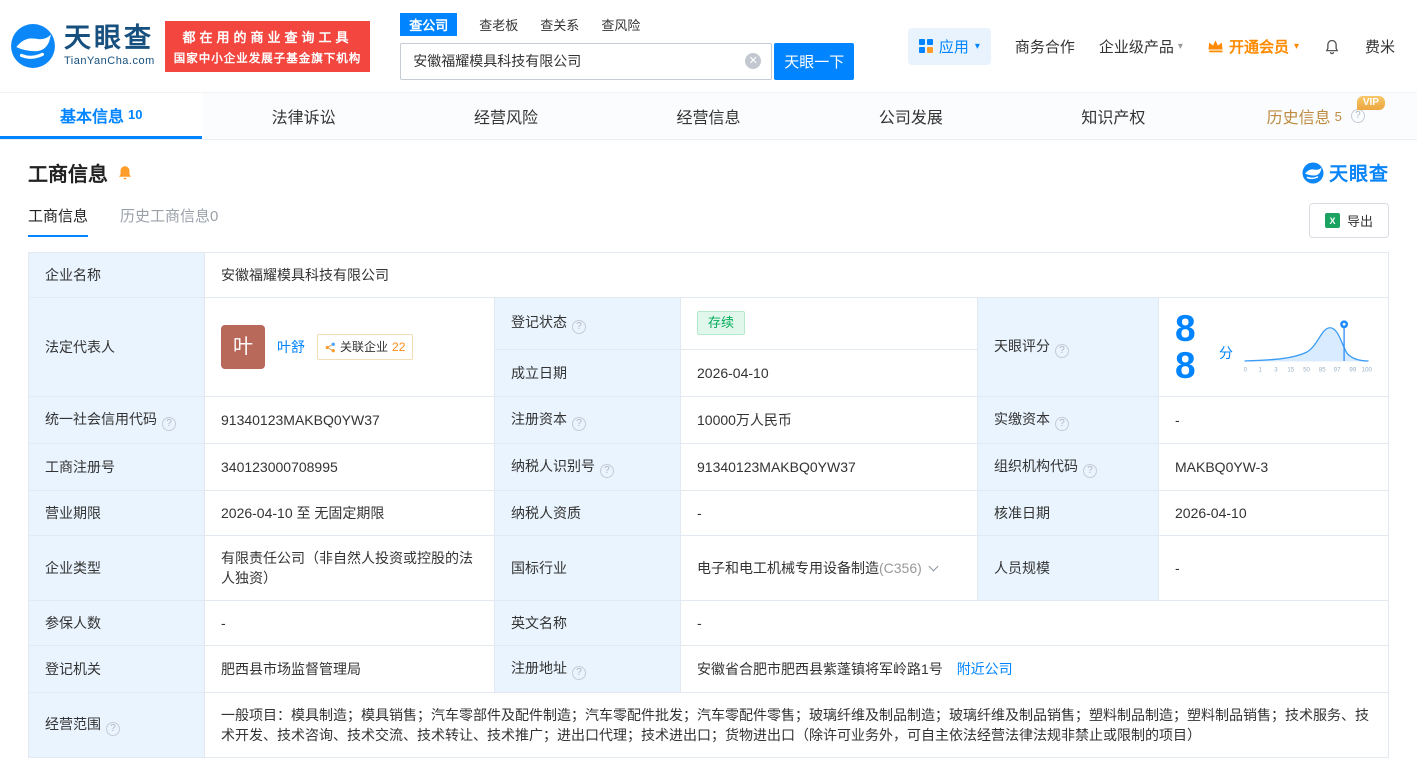 The width and height of the screenshot is (1417, 770). What do you see at coordinates (1367, 369) in the screenshot?
I see `svg-text: 100` at bounding box center [1367, 369].